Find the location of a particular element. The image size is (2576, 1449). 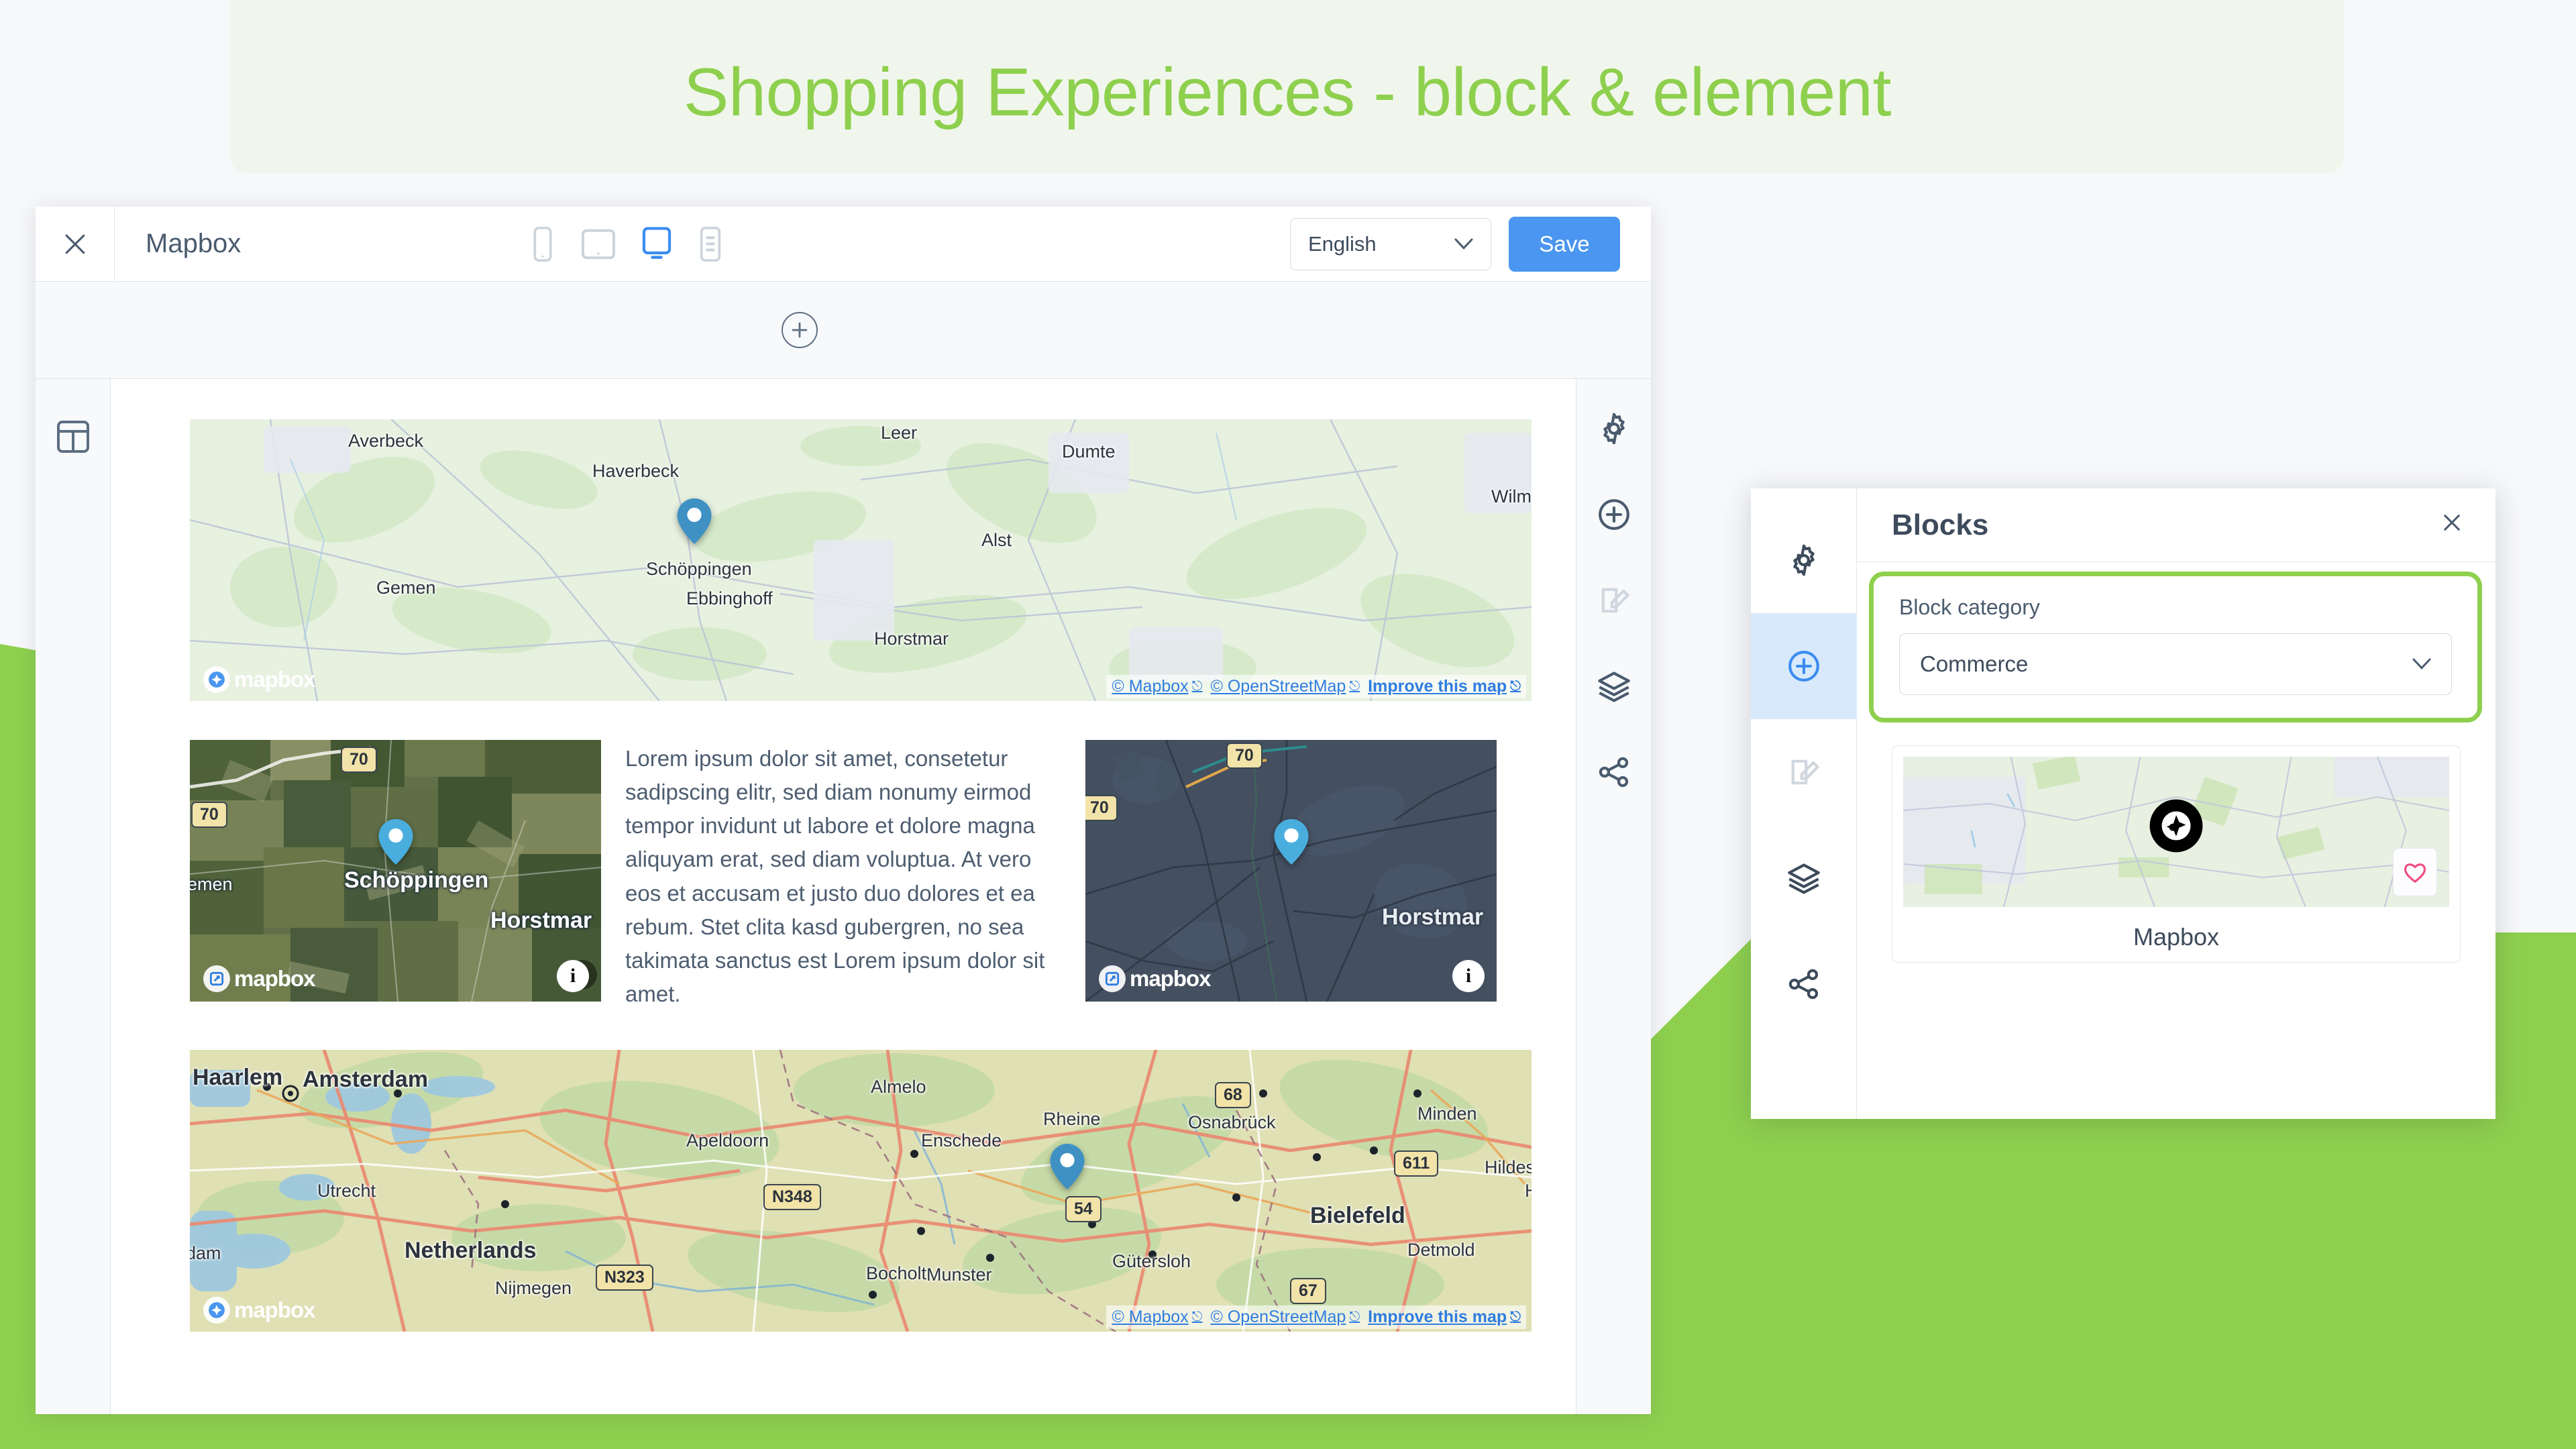

page-banner: Shopping Experiences - block & element is located at coordinates (1287, 86).